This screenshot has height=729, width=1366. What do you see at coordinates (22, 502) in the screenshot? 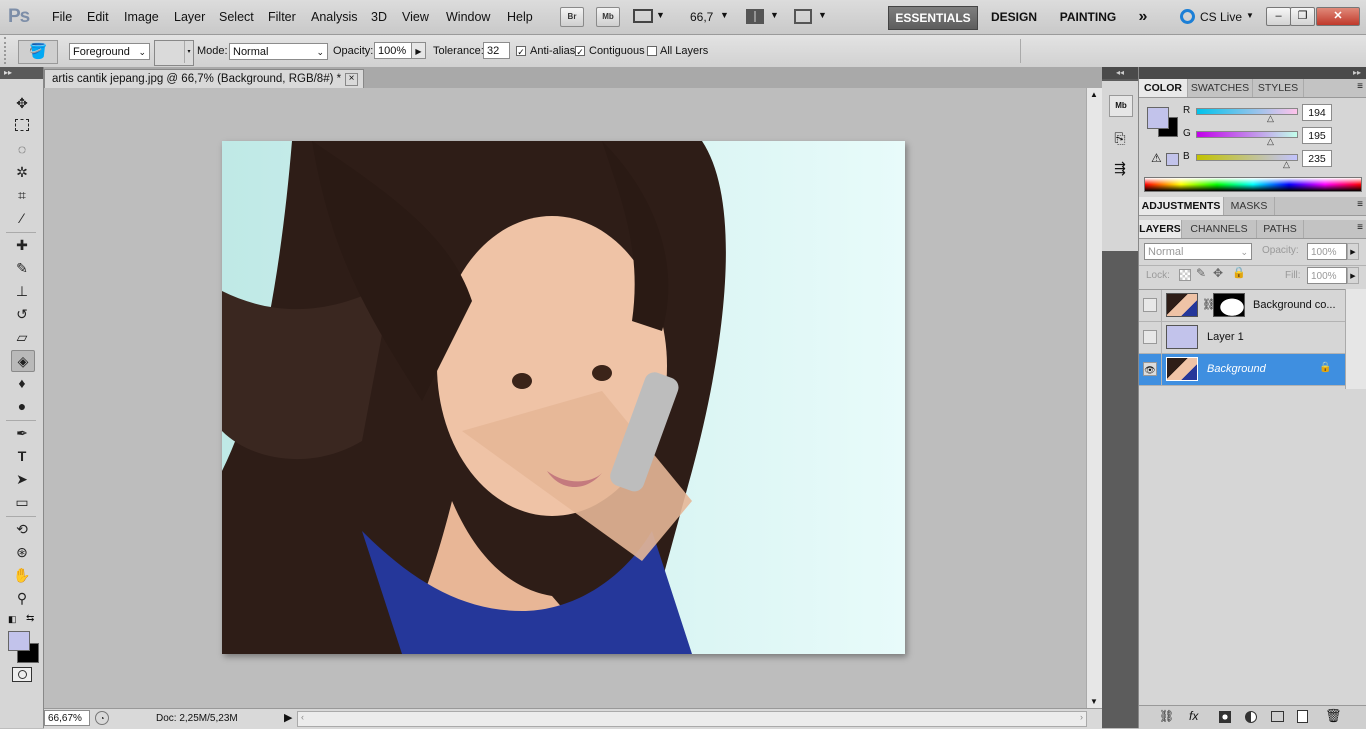
I see `rectangle-tool-icon: ▭` at bounding box center [22, 502].